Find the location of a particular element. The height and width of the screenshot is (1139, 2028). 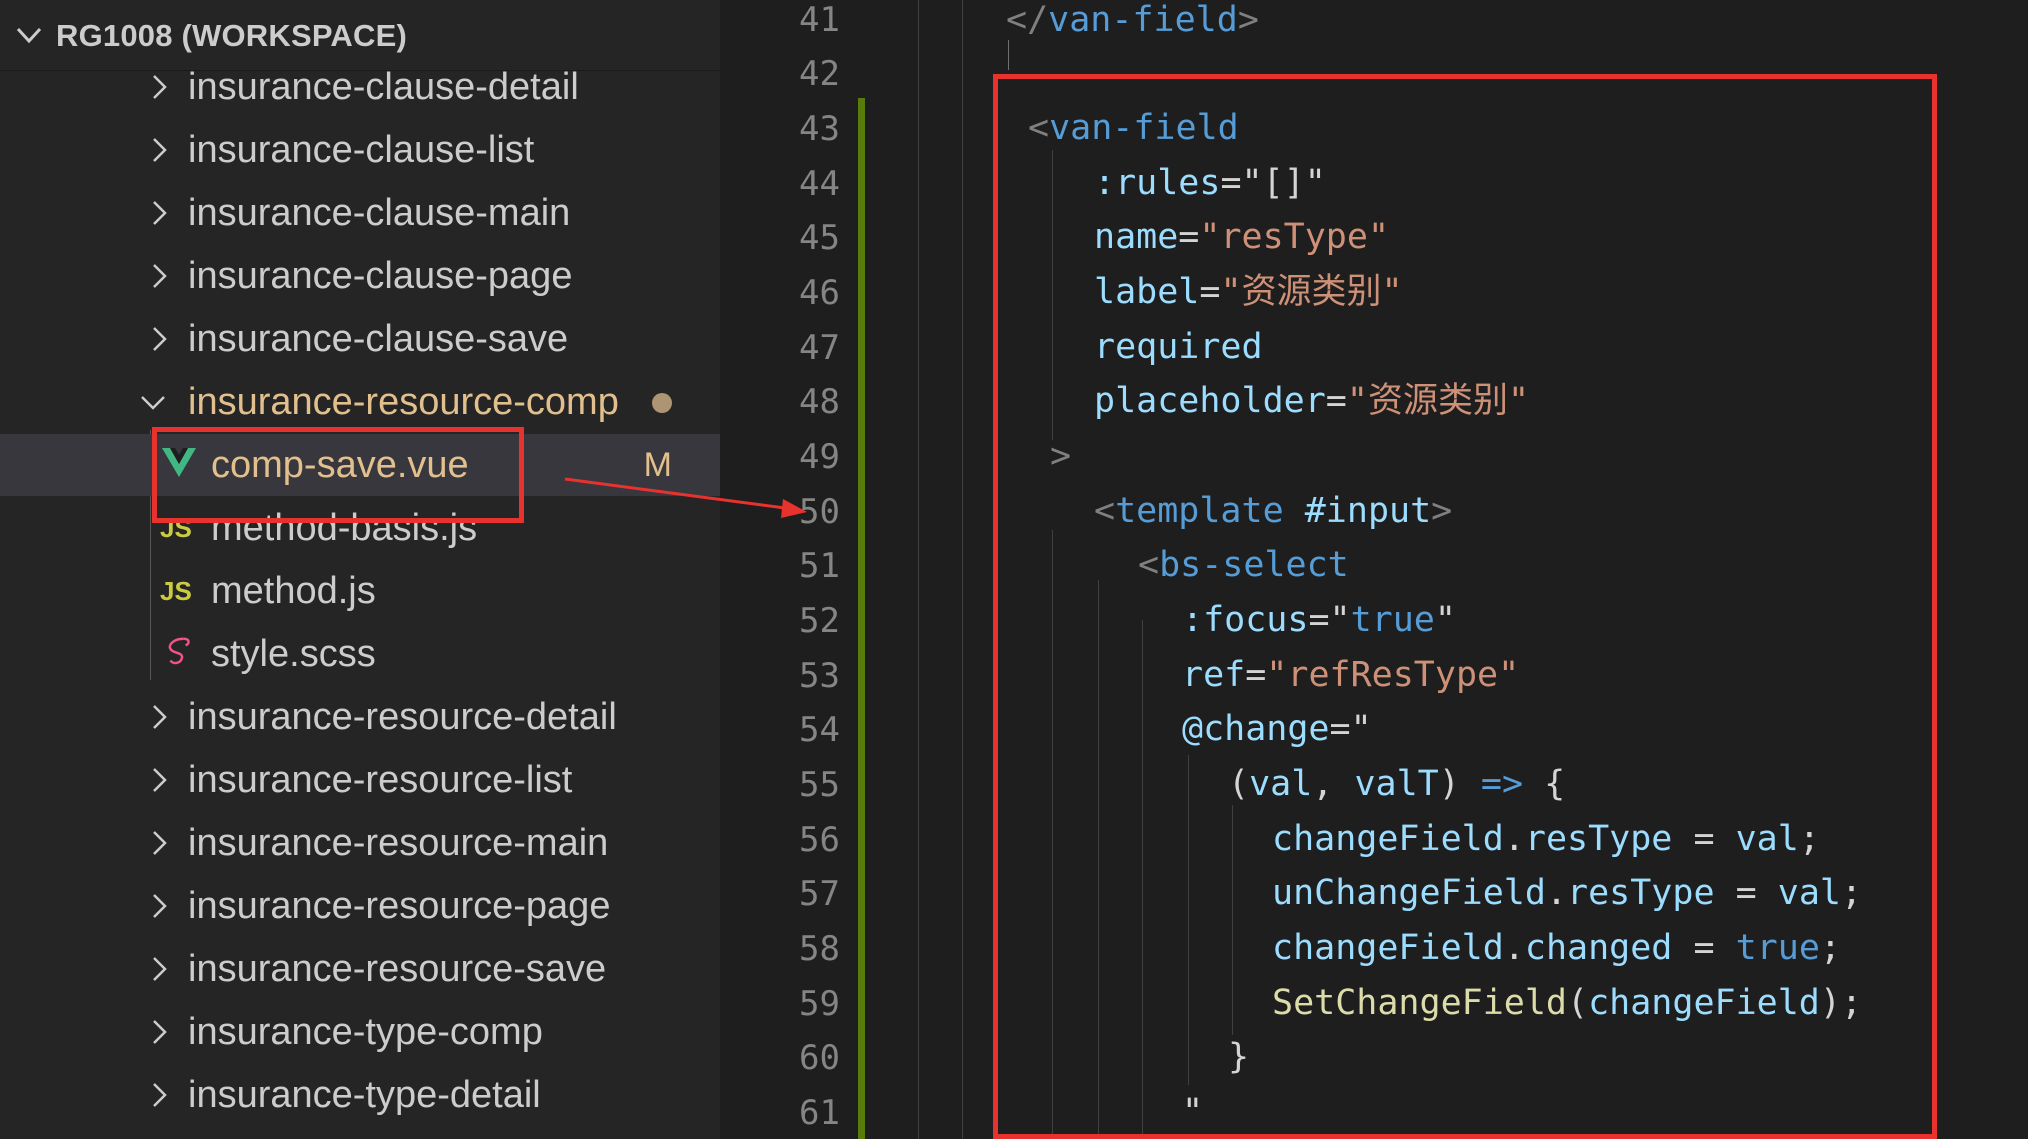

line-number: 49 is located at coordinates (819, 457).